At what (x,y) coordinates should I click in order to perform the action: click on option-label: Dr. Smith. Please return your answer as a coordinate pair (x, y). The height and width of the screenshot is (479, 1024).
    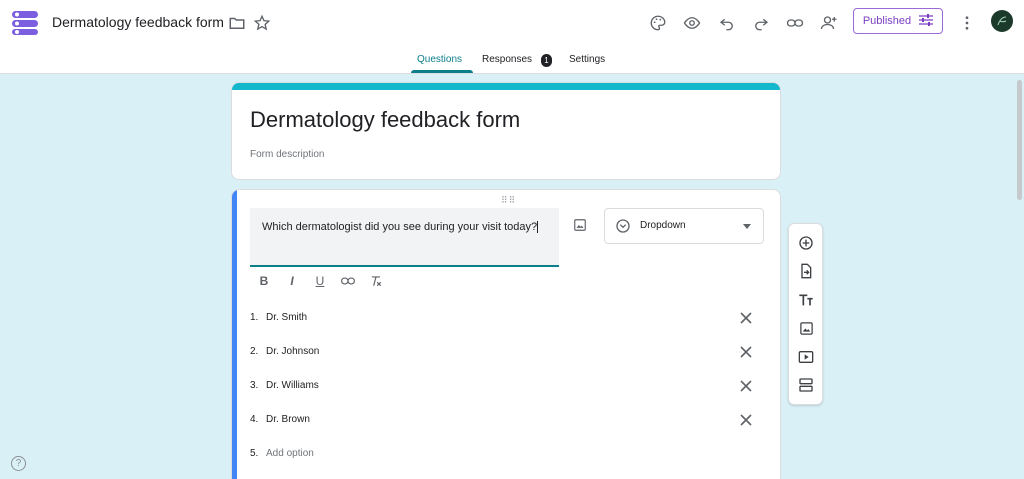
    Looking at the image, I should click on (286, 317).